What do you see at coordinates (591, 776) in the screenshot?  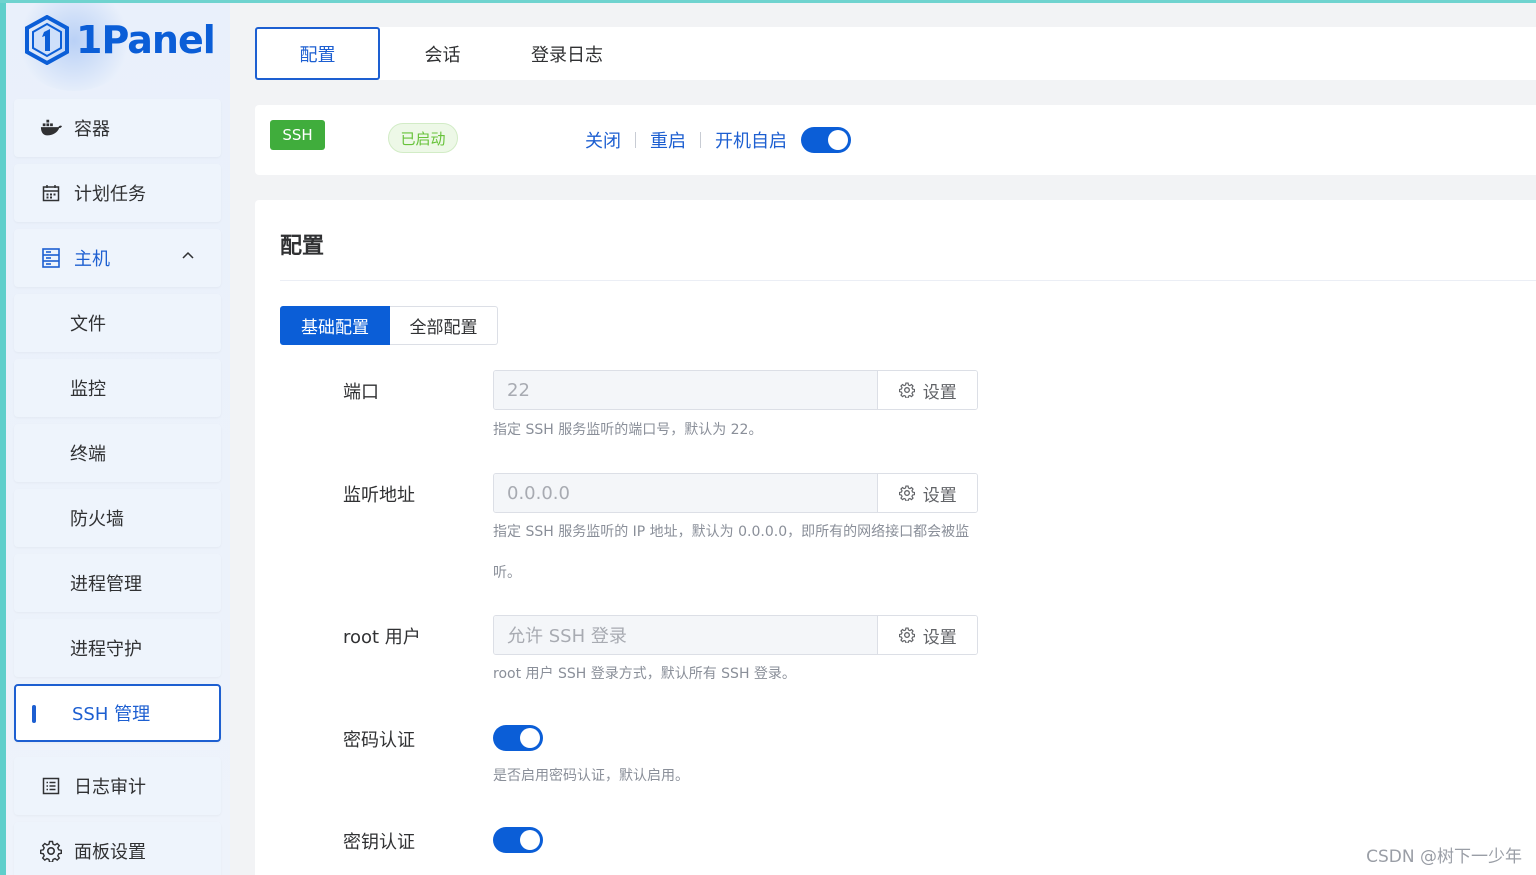 I see `password-auth-hint: 是否启用密码认证，默认启用。` at bounding box center [591, 776].